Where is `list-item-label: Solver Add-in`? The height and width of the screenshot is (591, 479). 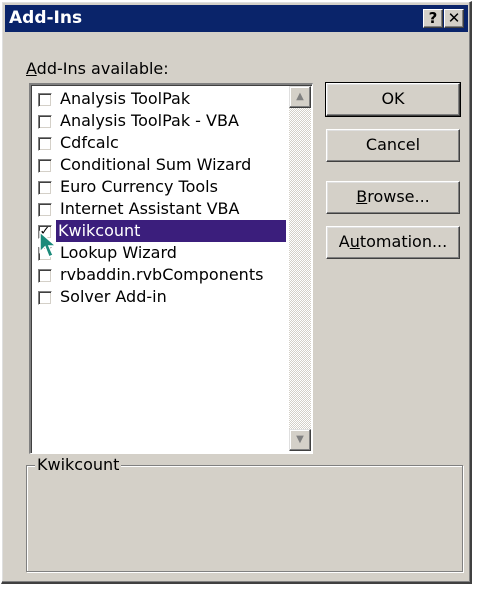 list-item-label: Solver Add-in is located at coordinates (113, 296).